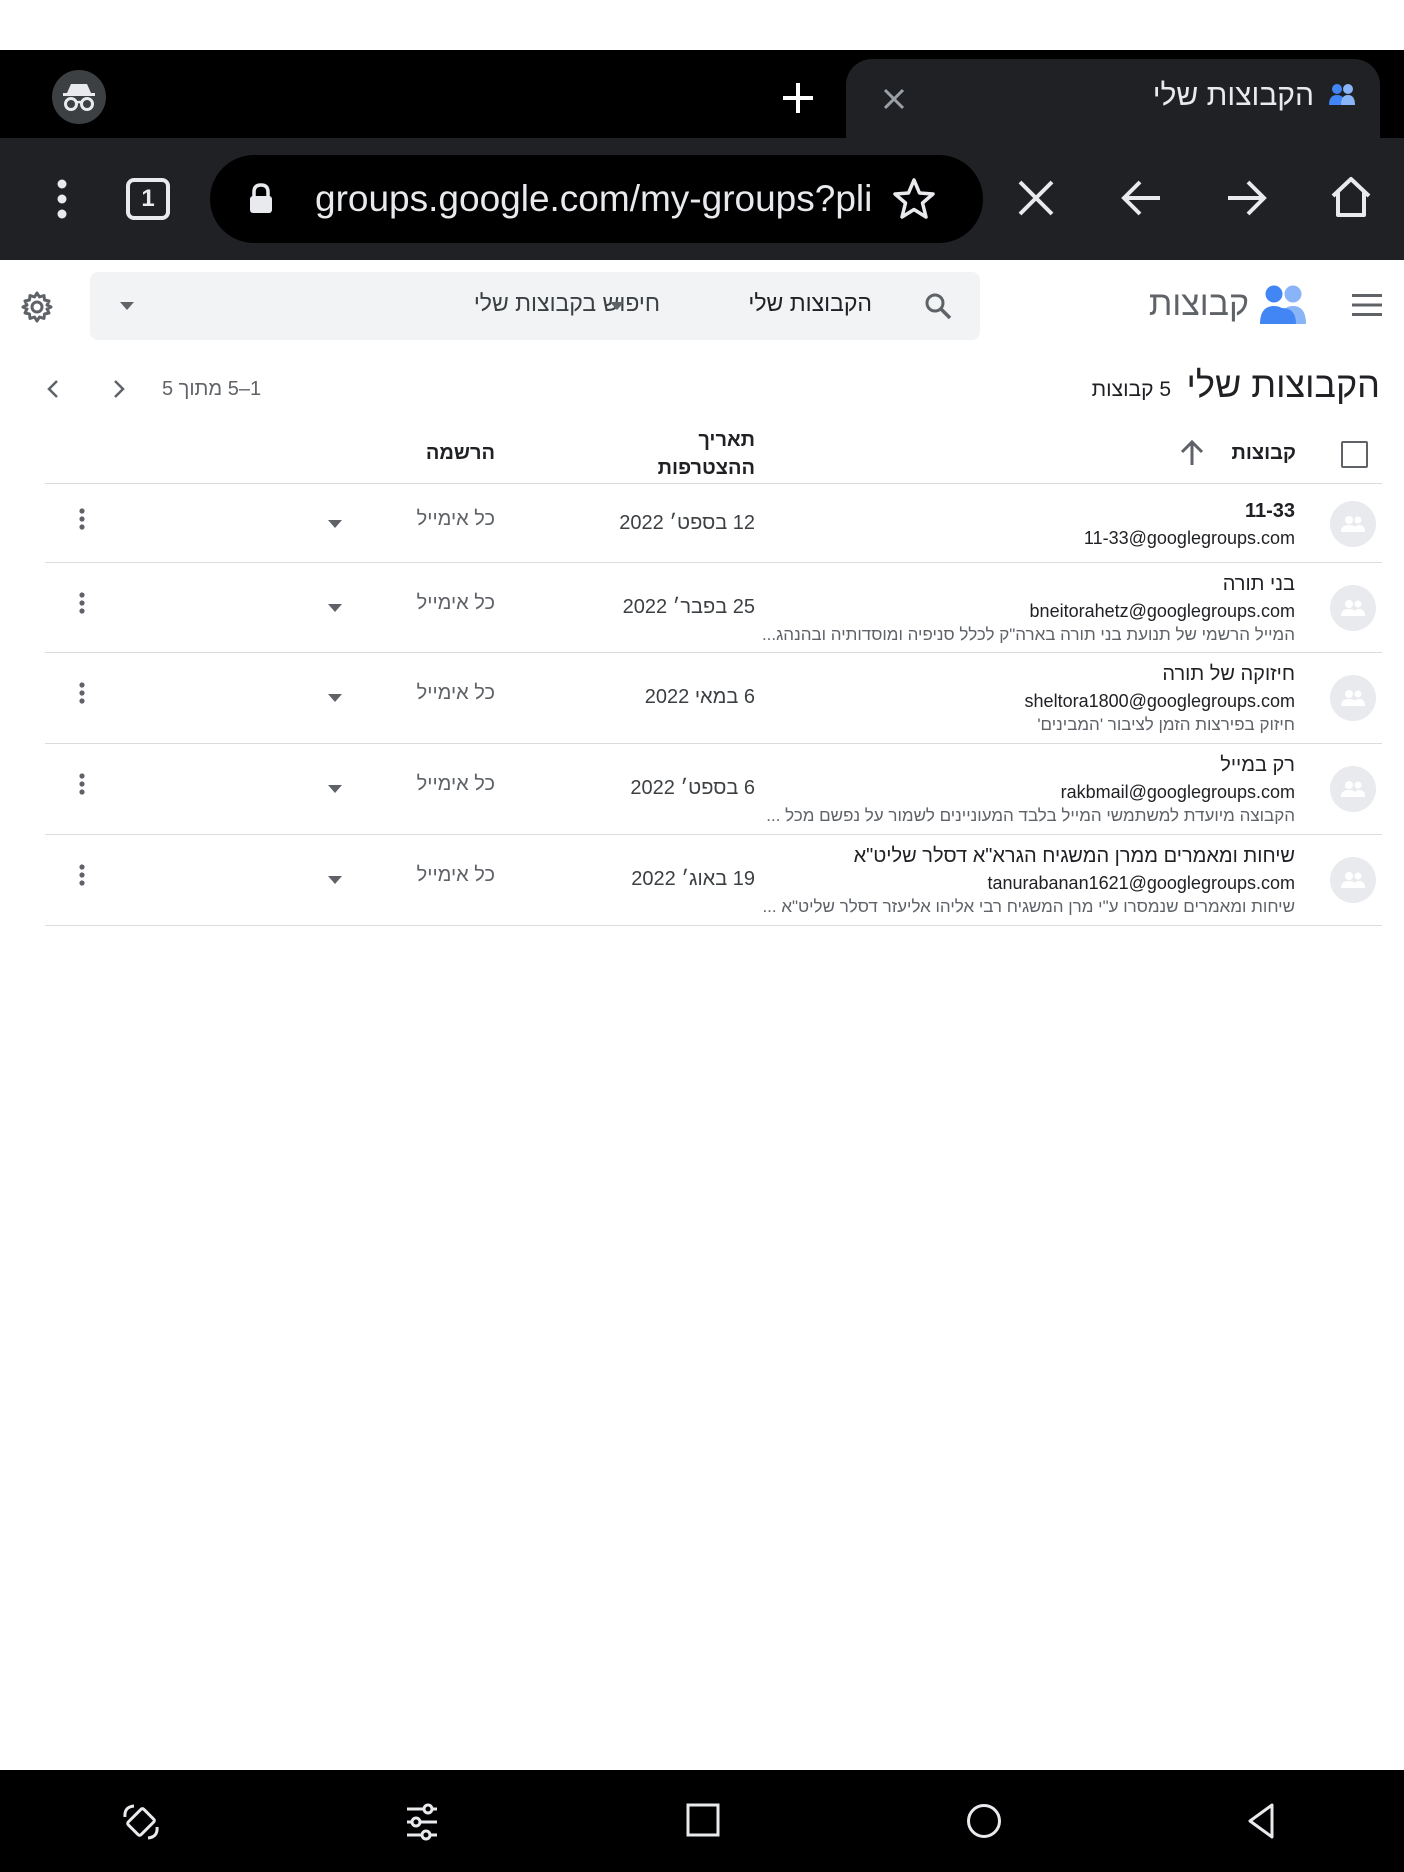 The image size is (1404, 1872). I want to click on main-menu-icon, so click(1367, 305).